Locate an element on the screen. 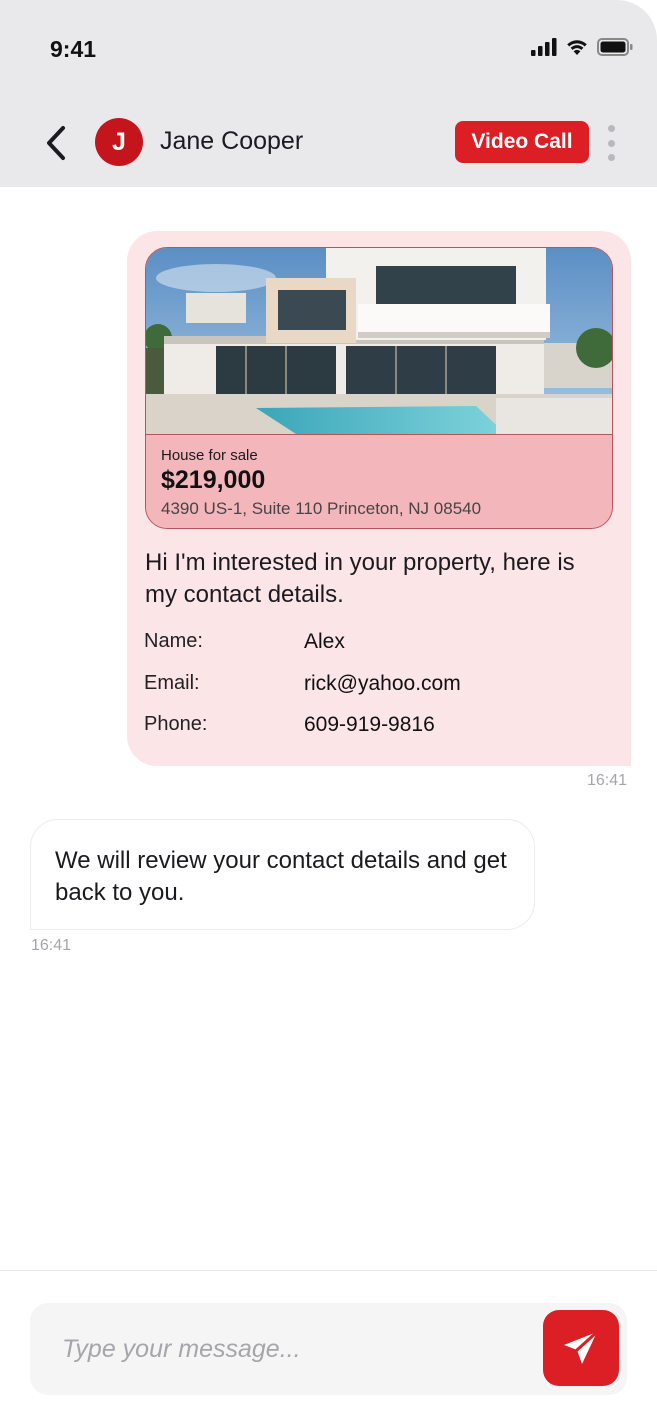 The width and height of the screenshot is (657, 1425). detail-label-name: Name: is located at coordinates (173, 641).